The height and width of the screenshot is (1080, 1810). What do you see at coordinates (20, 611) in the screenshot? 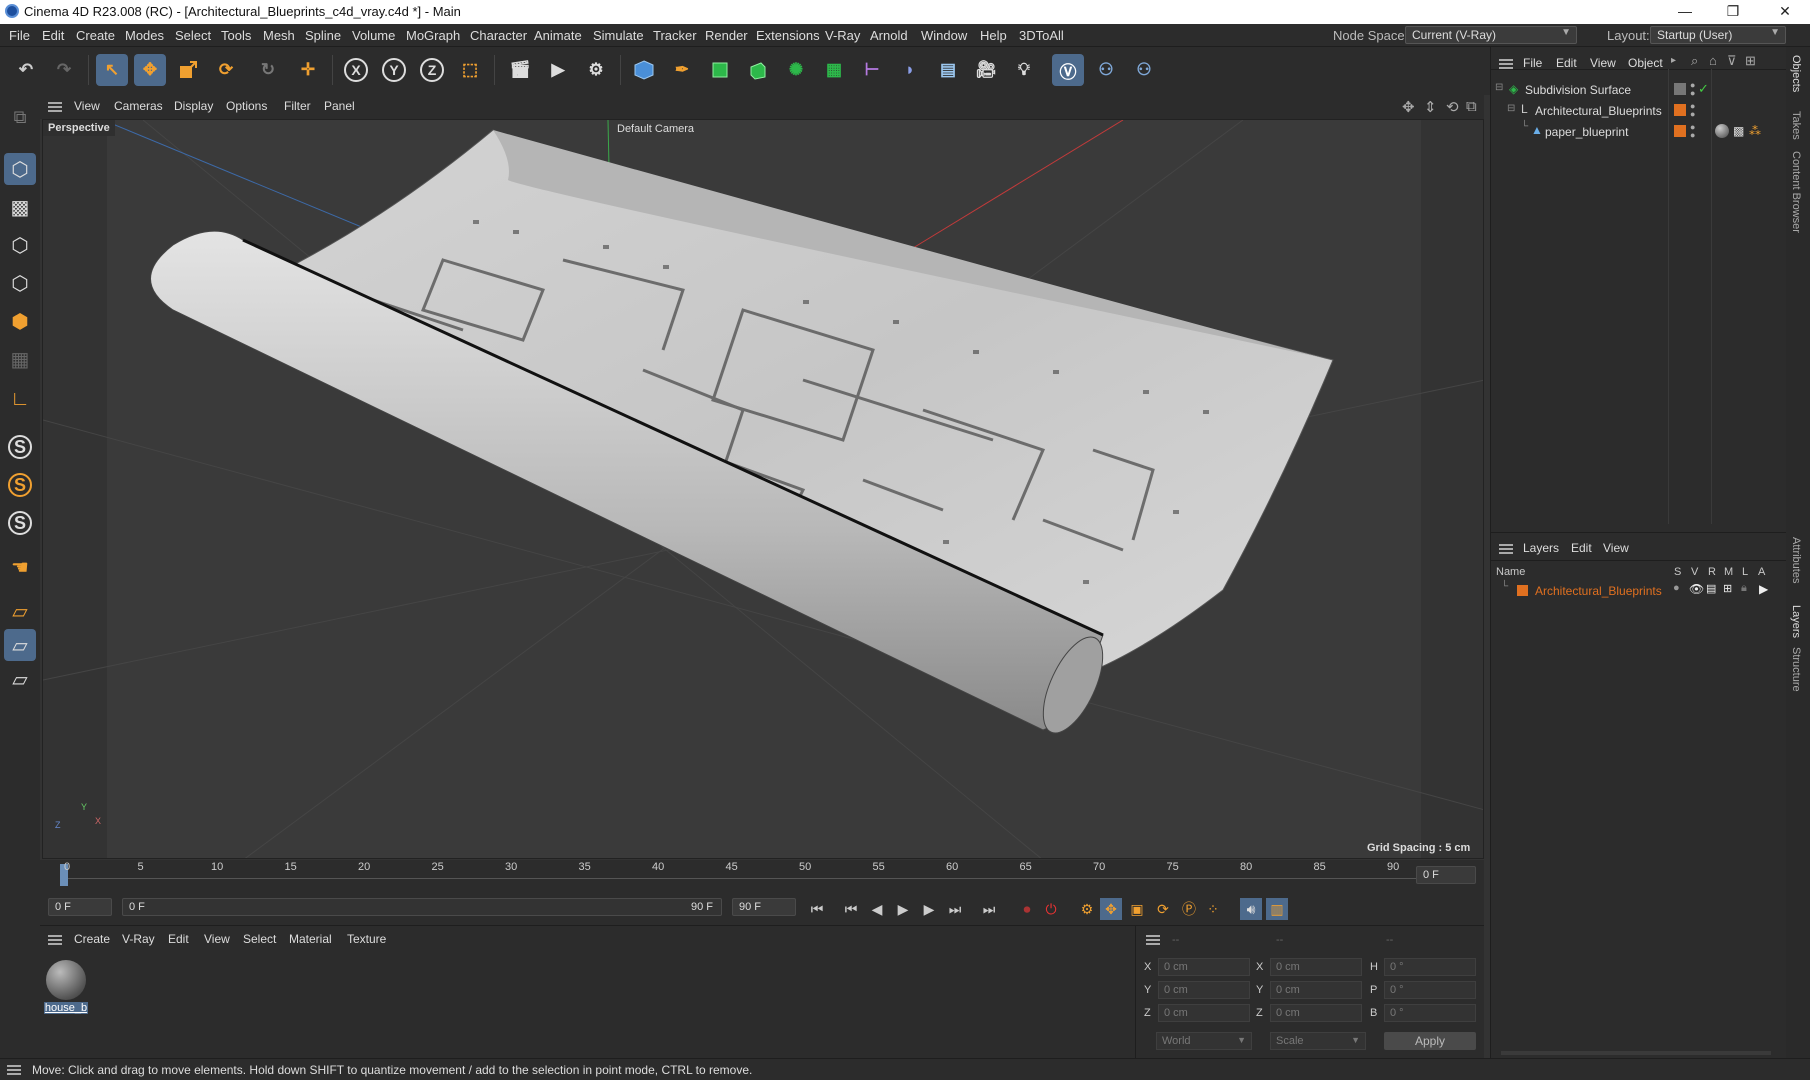
I see `workplane-button: ▱` at bounding box center [20, 611].